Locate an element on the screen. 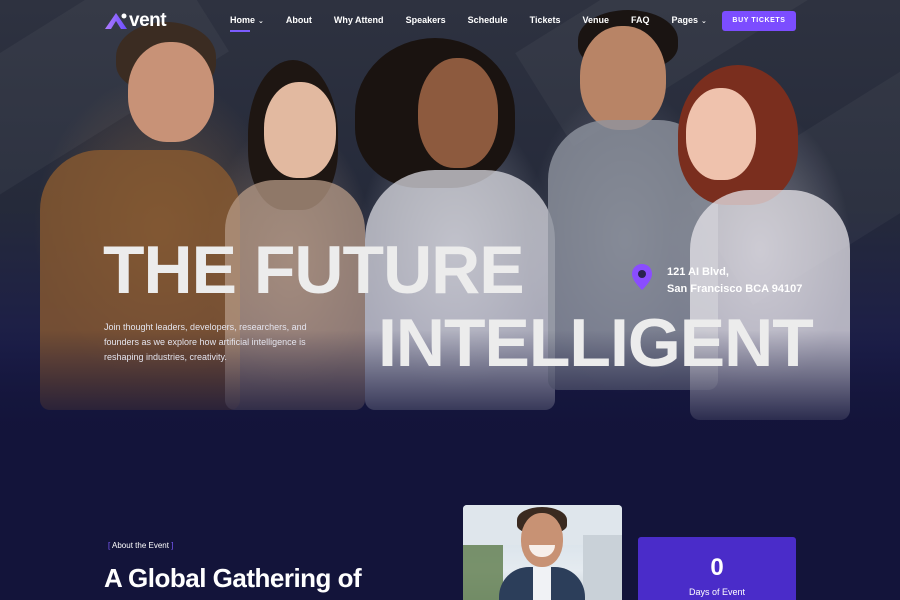 The height and width of the screenshot is (600, 900). nav-item-label: Tickets is located at coordinates (545, 20).